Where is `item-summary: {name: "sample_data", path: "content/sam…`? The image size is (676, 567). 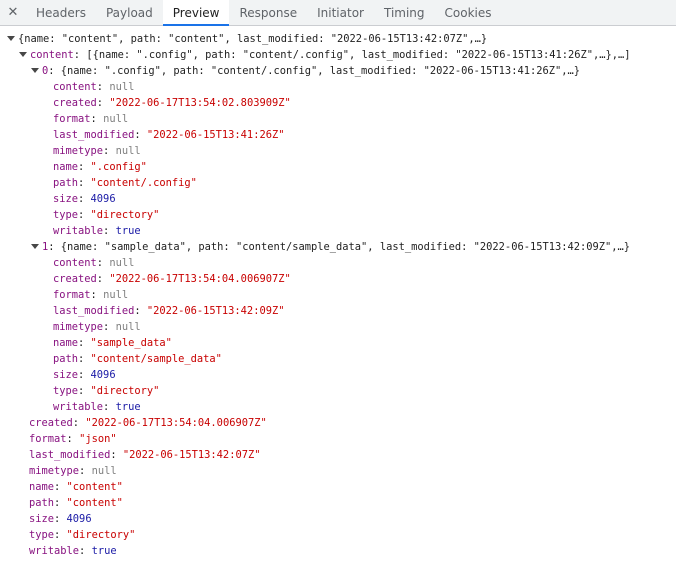
item-summary: {name: "sample_data", path: "content/sam… is located at coordinates (345, 247).